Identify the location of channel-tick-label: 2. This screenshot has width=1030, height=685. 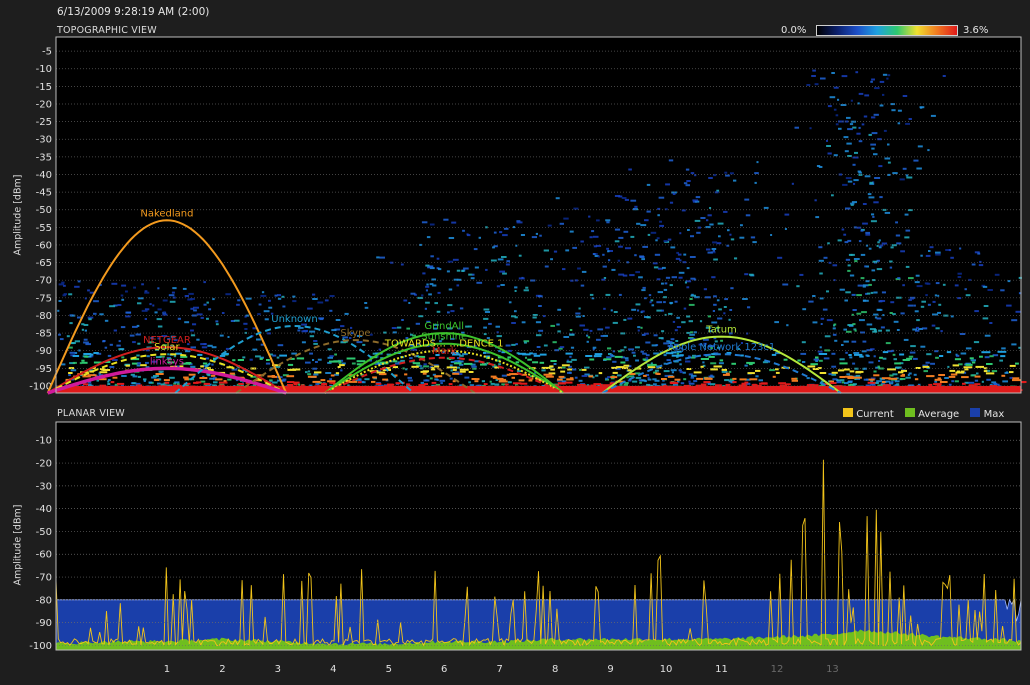
(222, 669).